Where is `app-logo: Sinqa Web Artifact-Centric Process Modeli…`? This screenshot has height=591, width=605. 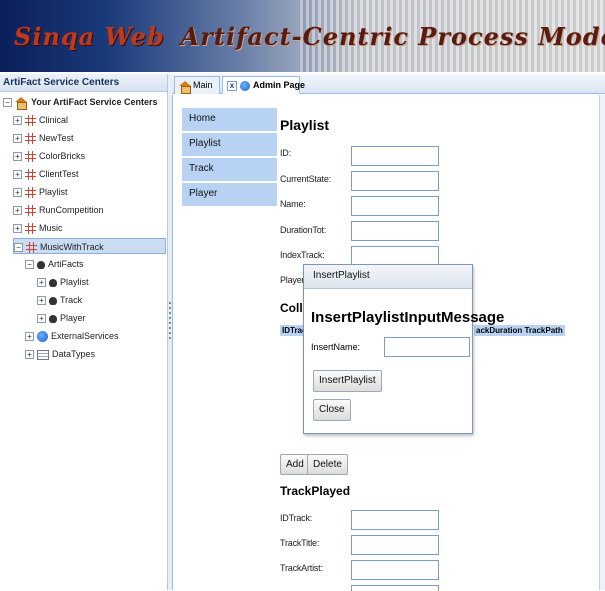
app-logo: Sinqa Web Artifact-Centric Process Modeli… is located at coordinates (309, 36).